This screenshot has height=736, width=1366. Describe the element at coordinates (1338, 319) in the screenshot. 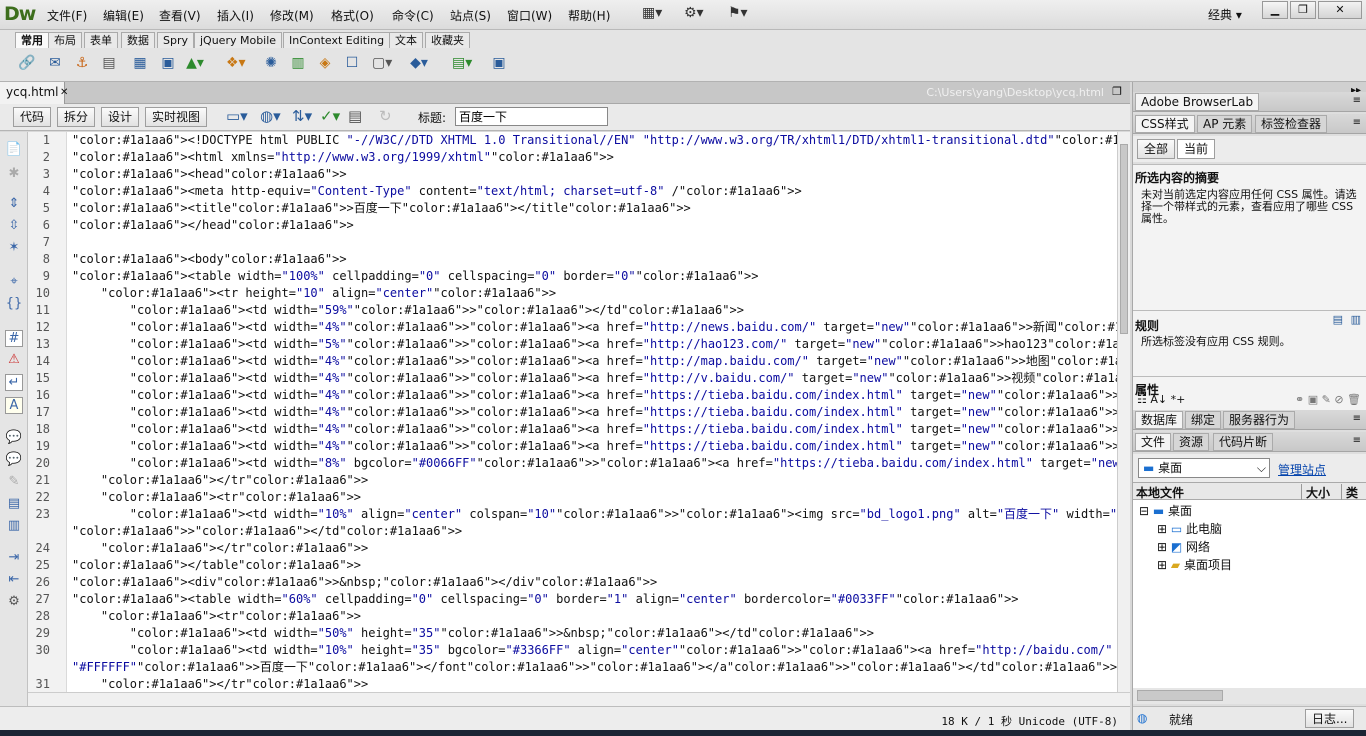

I see `cascade-icon: ▤` at that location.